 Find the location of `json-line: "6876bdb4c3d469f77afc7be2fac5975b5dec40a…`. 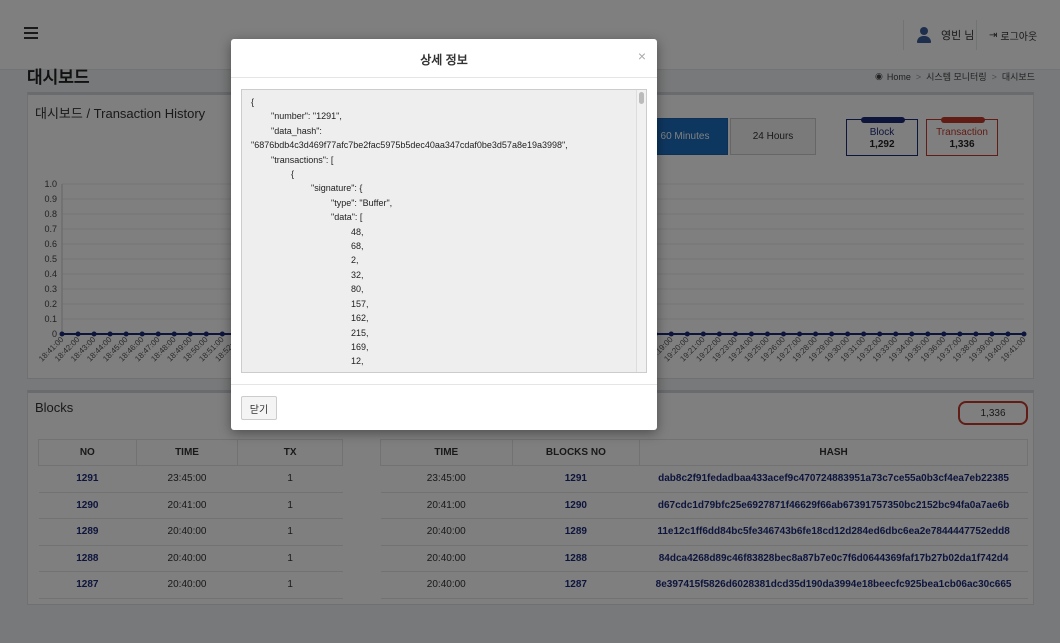

json-line: "6876bdb4c3d469f77afc7be2fac5975b5dec40a… is located at coordinates (409, 145).